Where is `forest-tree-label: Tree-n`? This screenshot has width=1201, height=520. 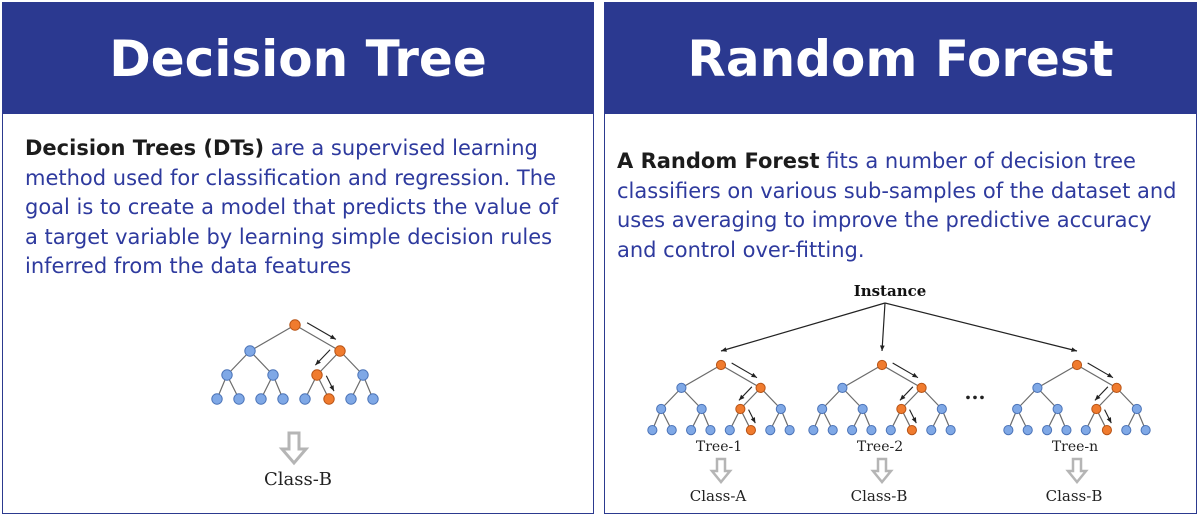 forest-tree-label: Tree-n is located at coordinates (1075, 447).